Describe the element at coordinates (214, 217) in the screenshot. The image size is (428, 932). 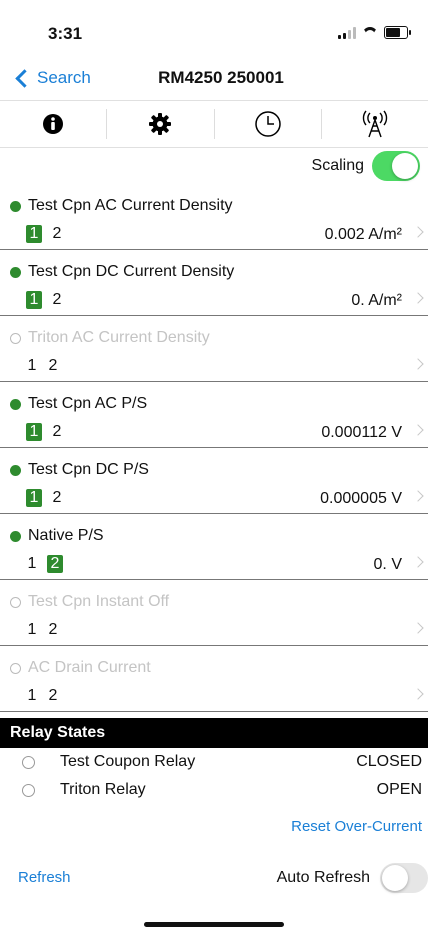
I see `measurement-item: Test Cpn AC Current Density 1 2 0.002 A/m²` at that location.